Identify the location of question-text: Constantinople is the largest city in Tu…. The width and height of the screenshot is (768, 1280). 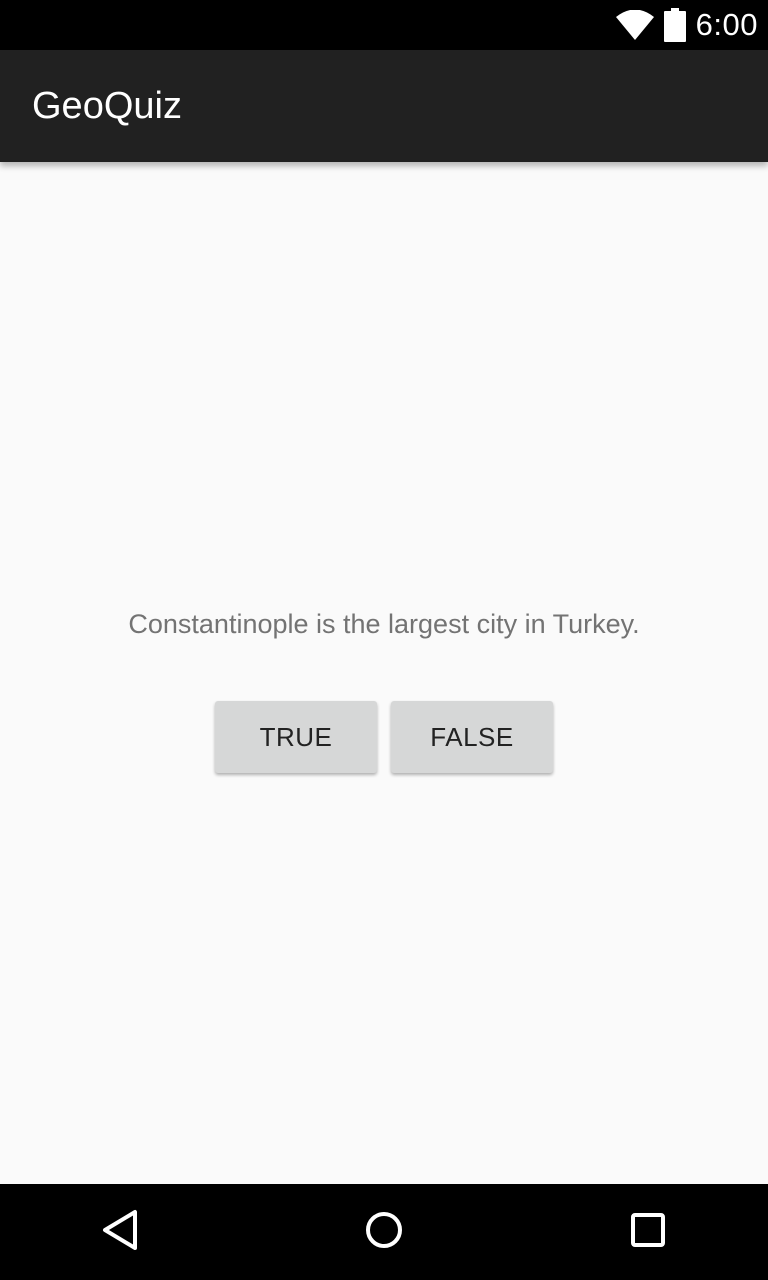
(384, 624).